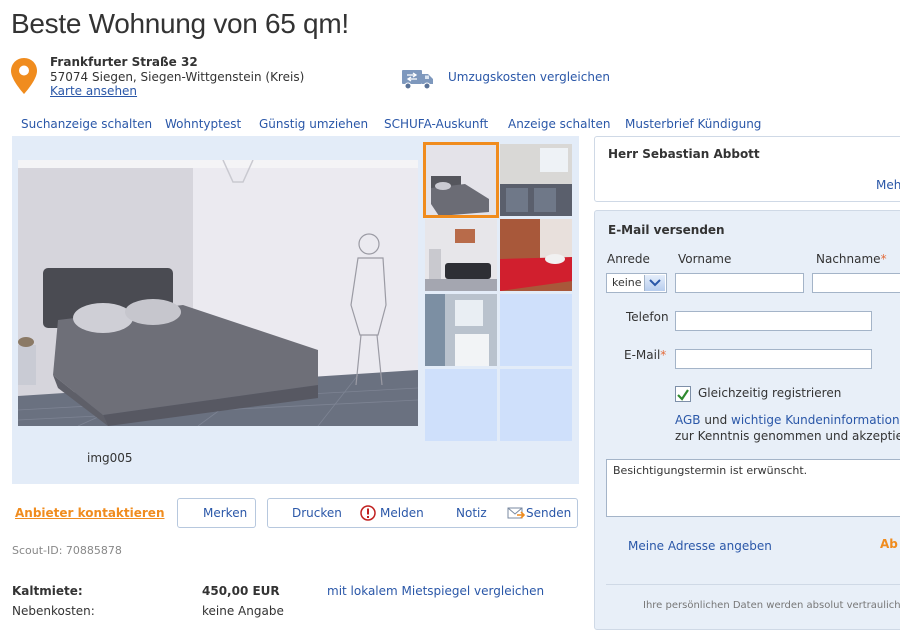  I want to click on contact-provider-link: Anbieter kontaktieren, so click(90, 513).